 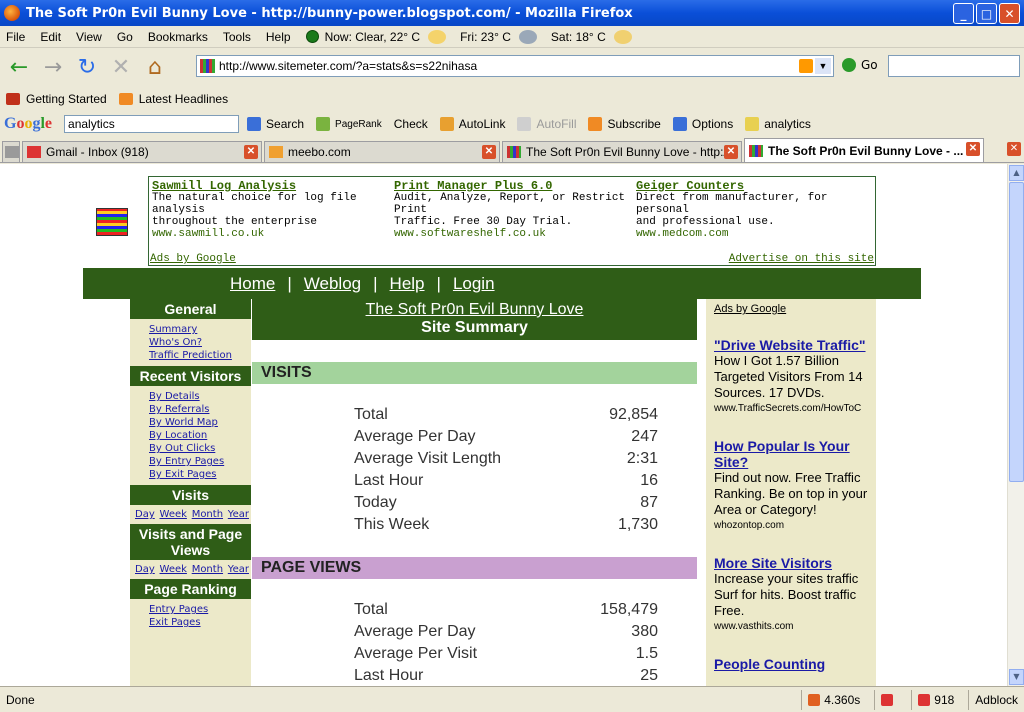 What do you see at coordinates (178, 37) in the screenshot?
I see `menu-bookmarks: Bookmarks` at bounding box center [178, 37].